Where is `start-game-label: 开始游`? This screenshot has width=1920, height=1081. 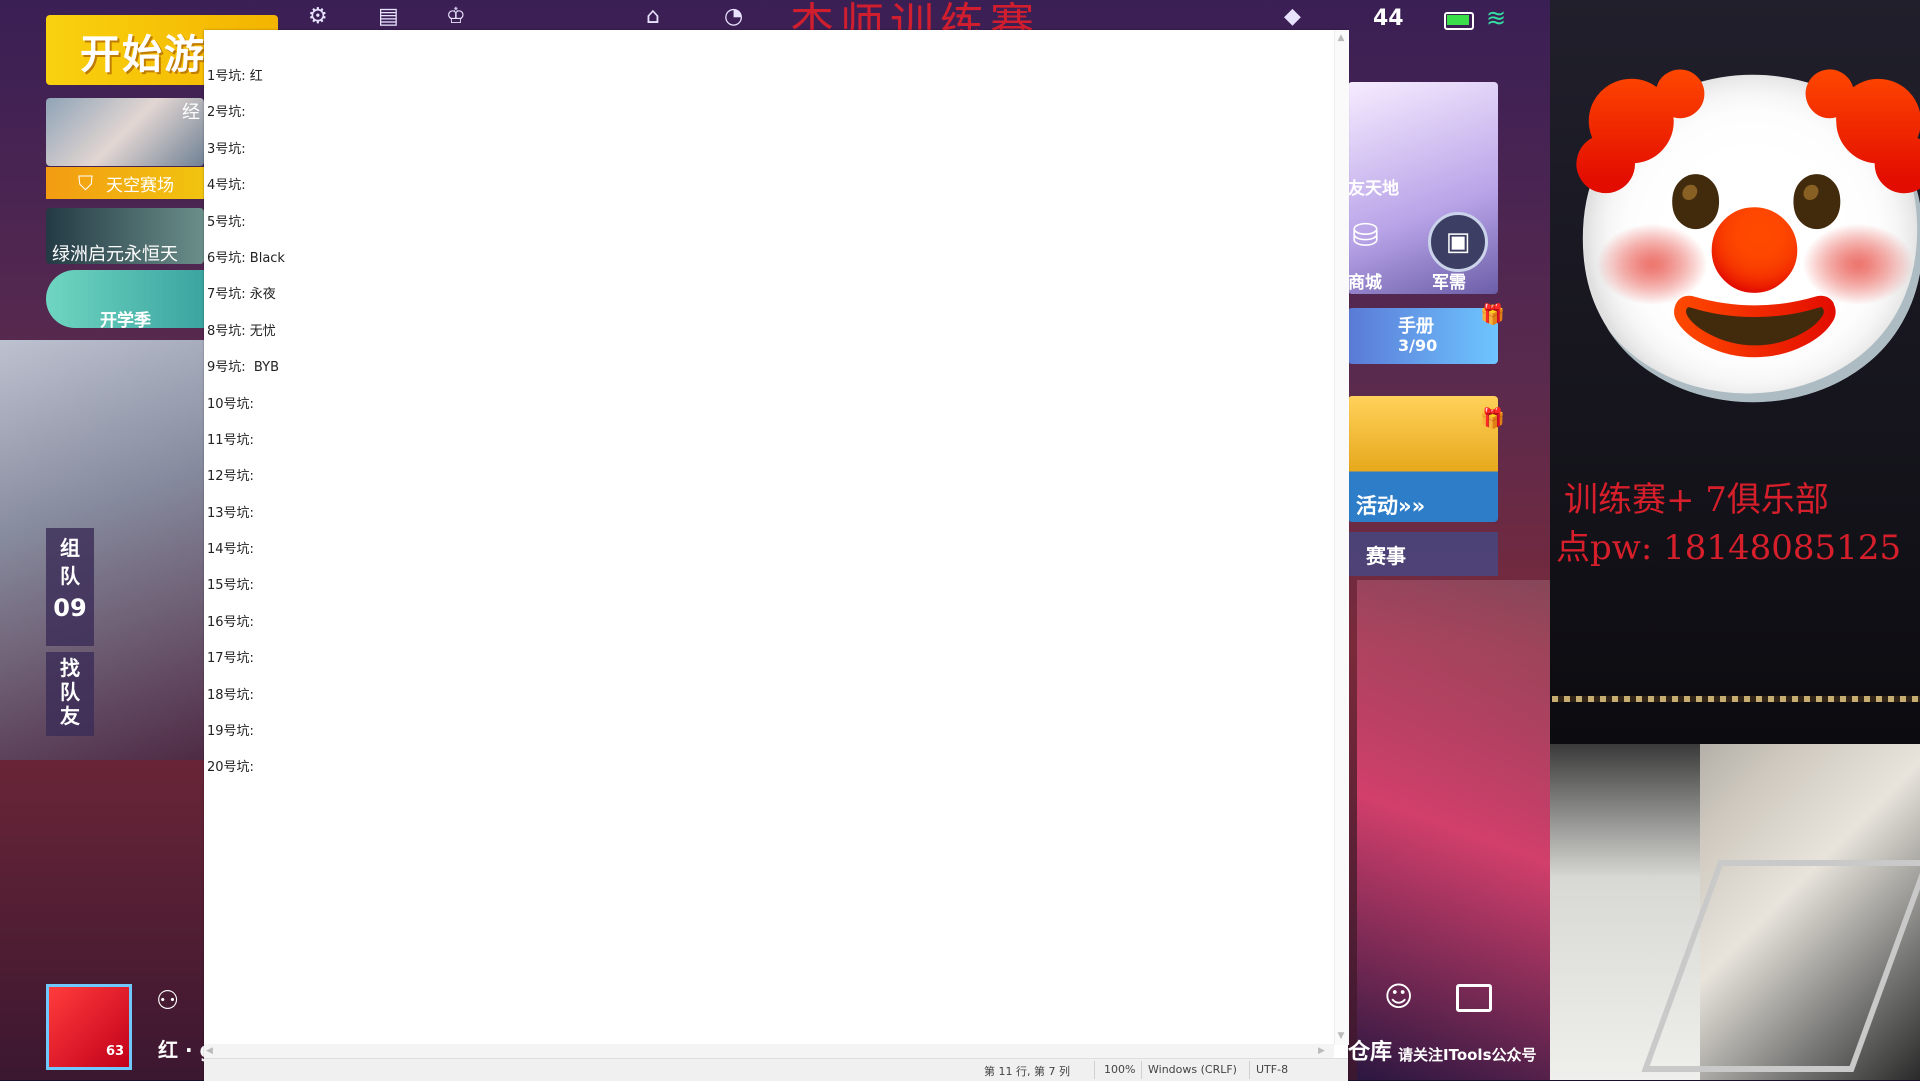
start-game-label: 开始游 is located at coordinates (143, 55).